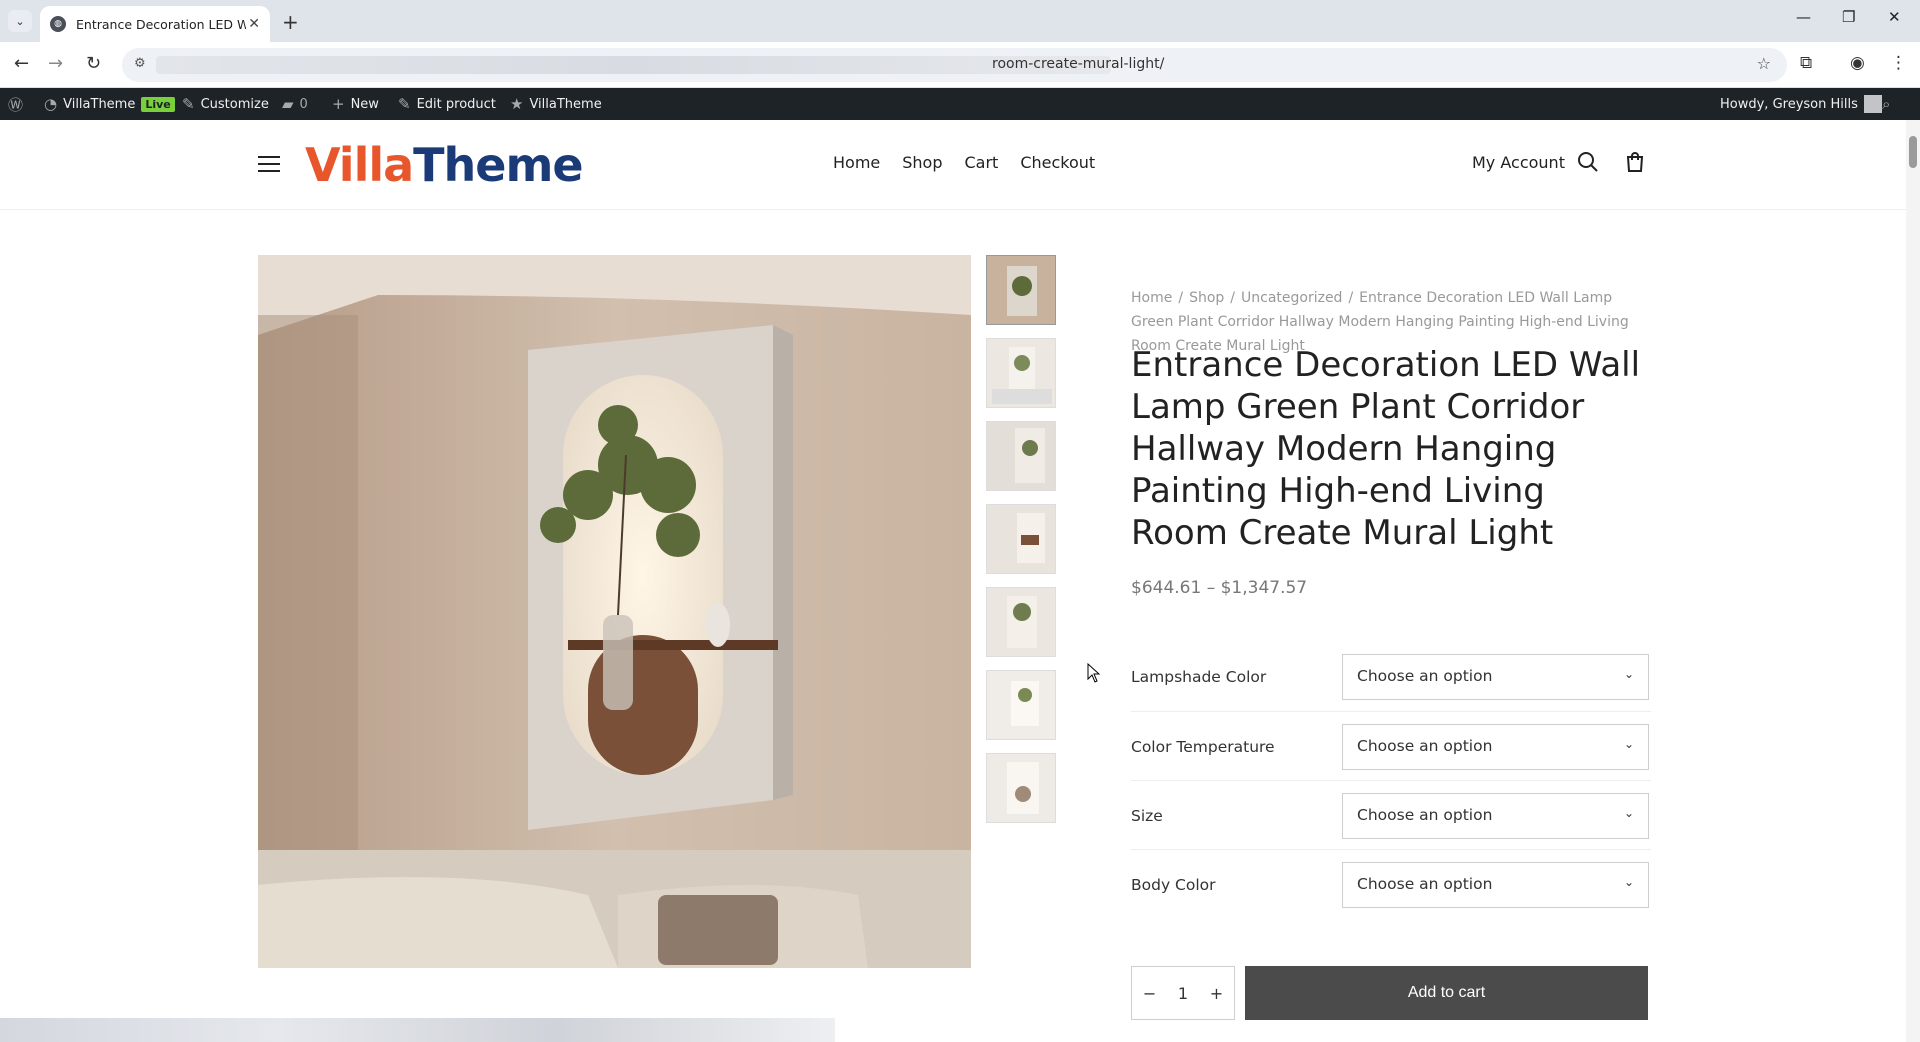 This screenshot has height=1042, width=1920. I want to click on variation-color-temperature: Color Temperature Choose an option ⌄, so click(1391, 748).